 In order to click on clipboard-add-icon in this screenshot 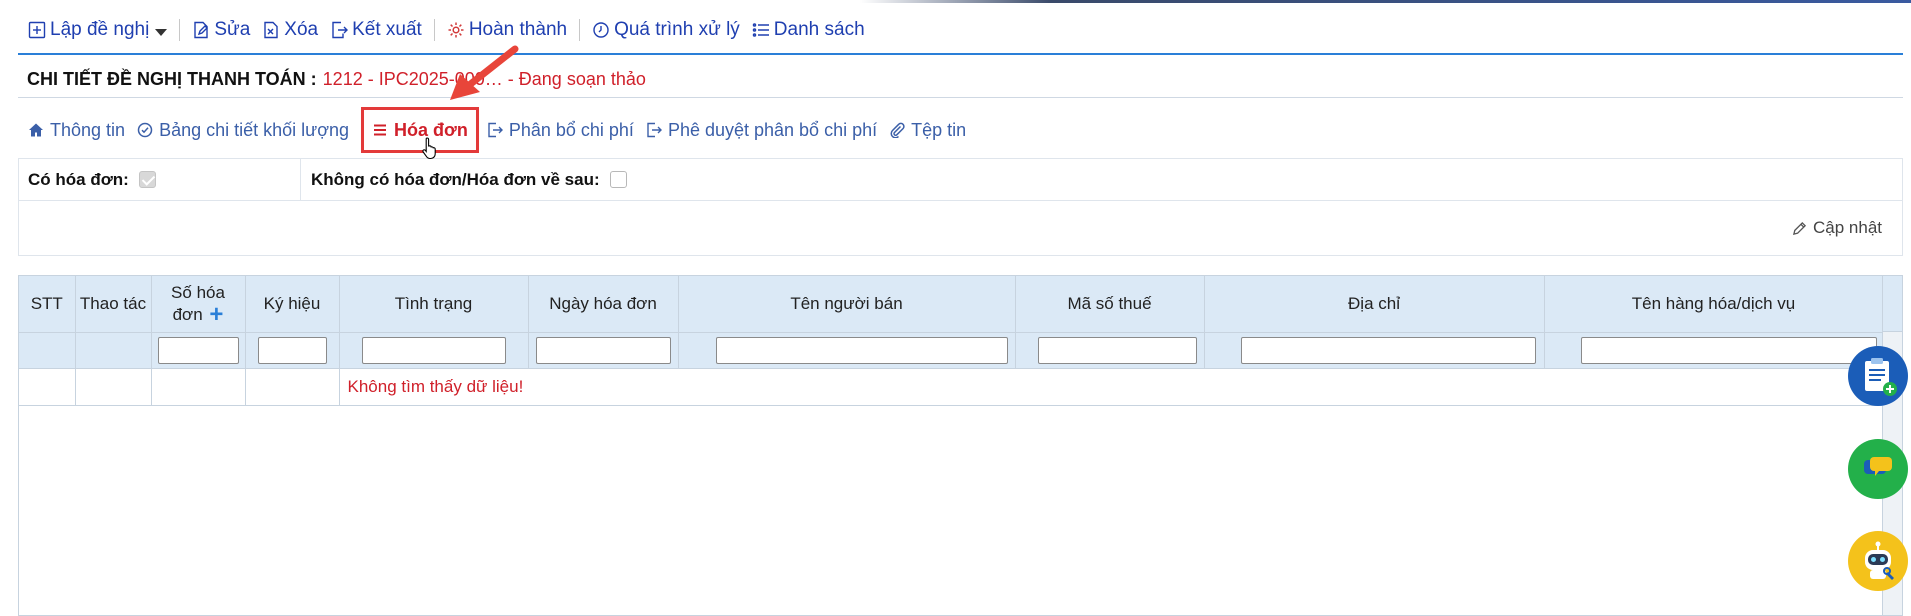, I will do `click(1881, 377)`.